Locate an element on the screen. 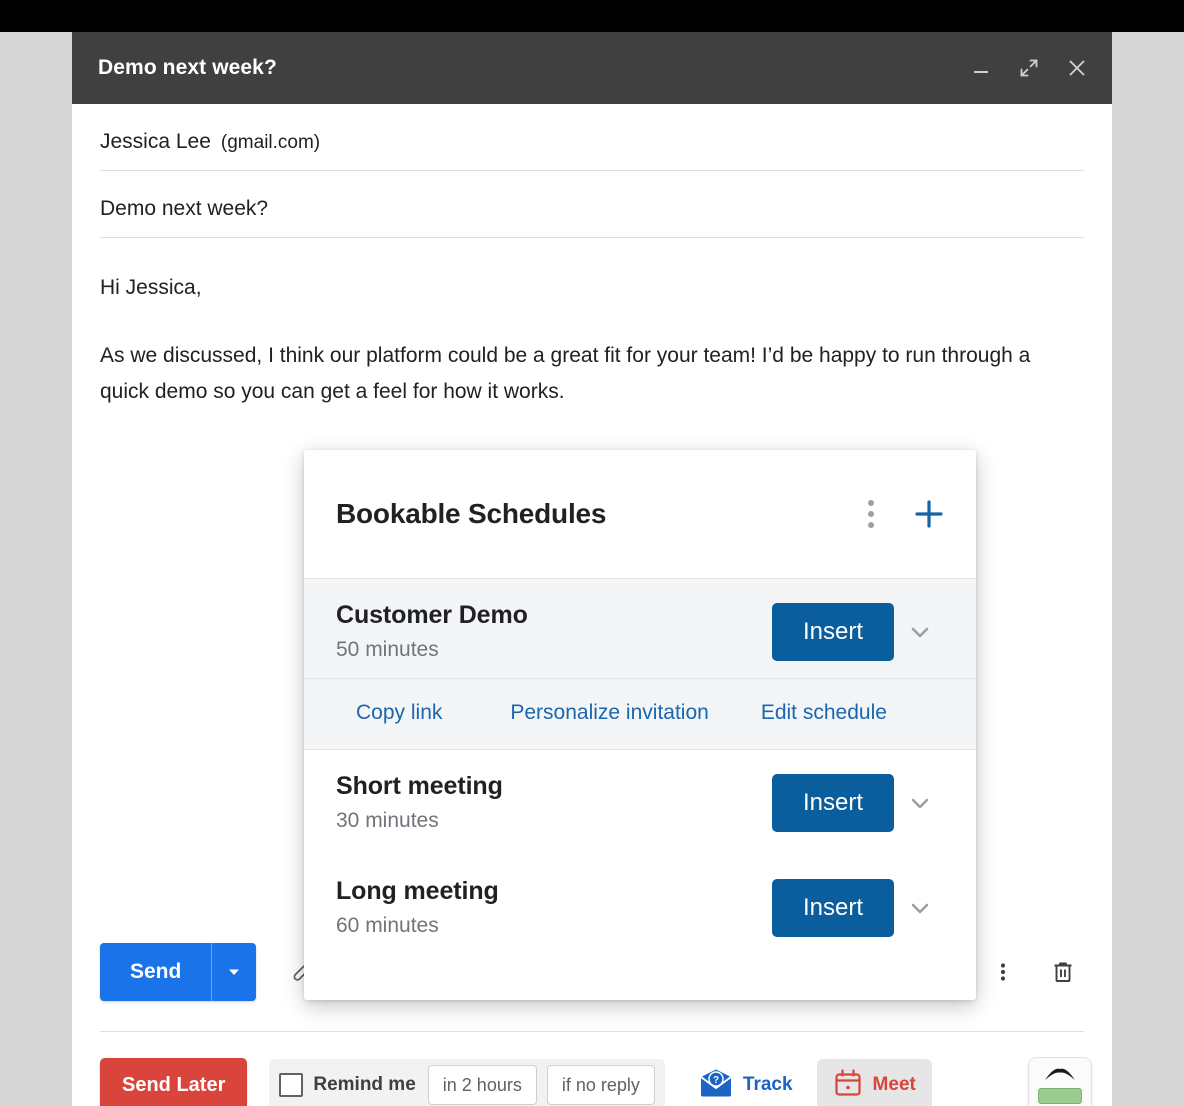 Image resolution: width=1184 pixels, height=1106 pixels. schedule-row: Customer Demo 50 minutes Insert is located at coordinates (640, 628).